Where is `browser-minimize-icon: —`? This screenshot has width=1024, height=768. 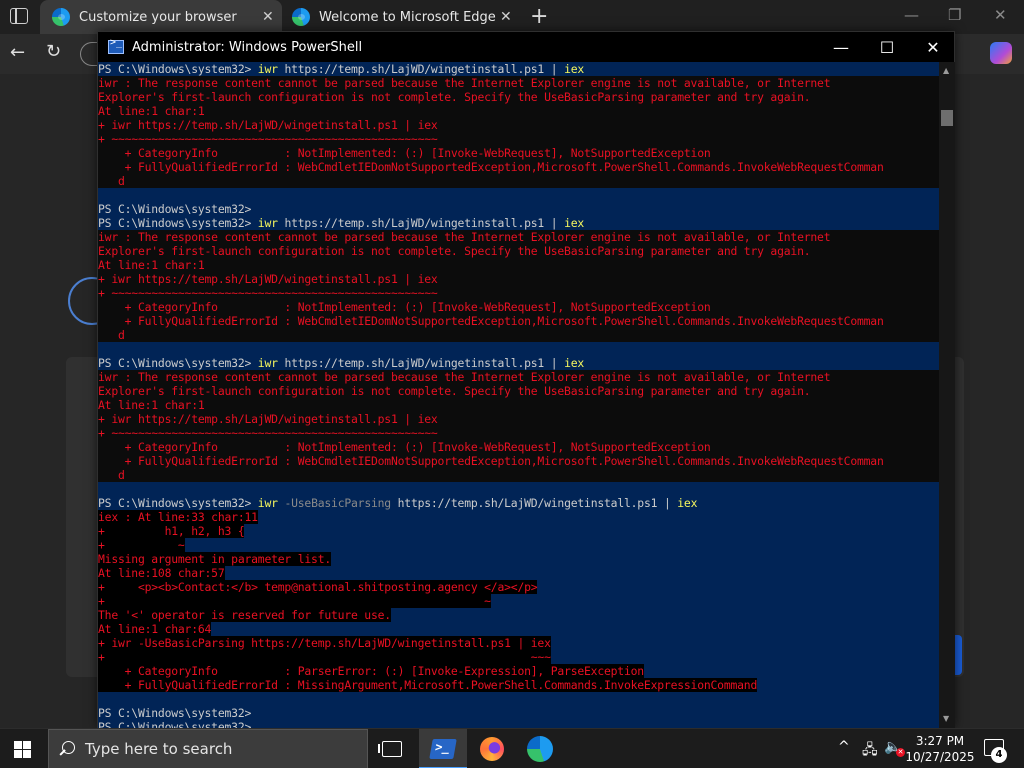
browser-minimize-icon: — is located at coordinates (911, 15).